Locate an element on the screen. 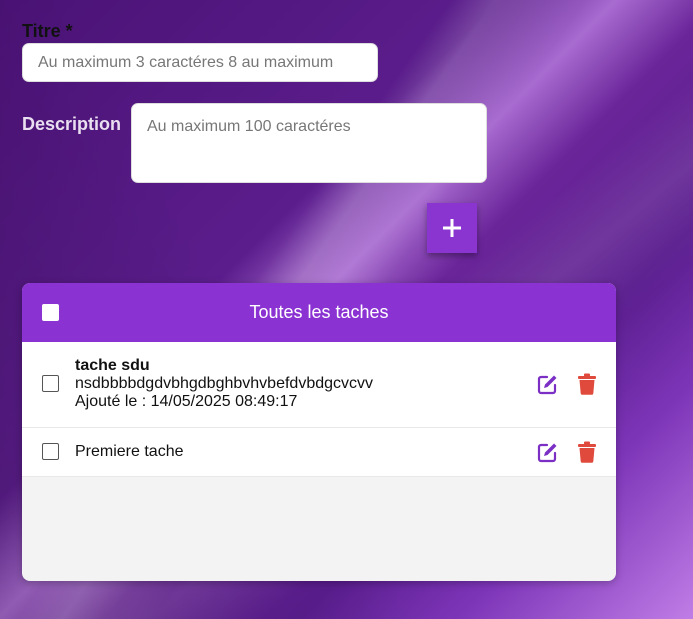 This screenshot has width=693, height=619. task-list-header: Toutes les taches is located at coordinates (319, 312).